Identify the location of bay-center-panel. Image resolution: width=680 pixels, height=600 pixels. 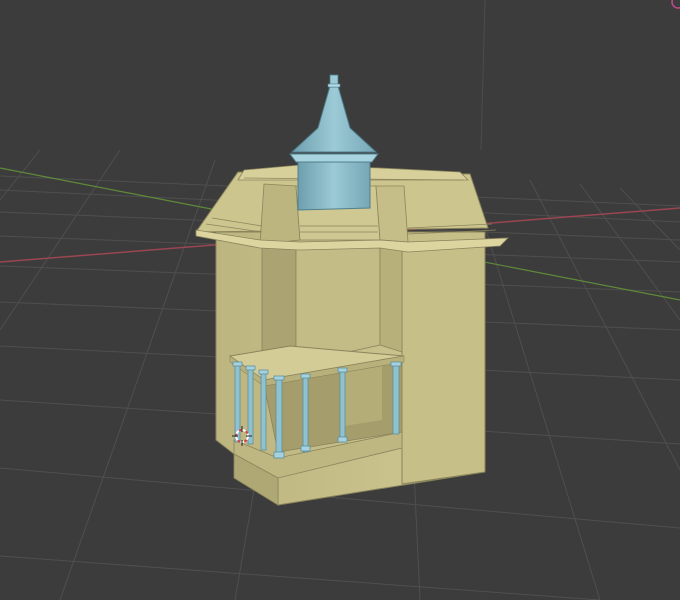
(338, 300).